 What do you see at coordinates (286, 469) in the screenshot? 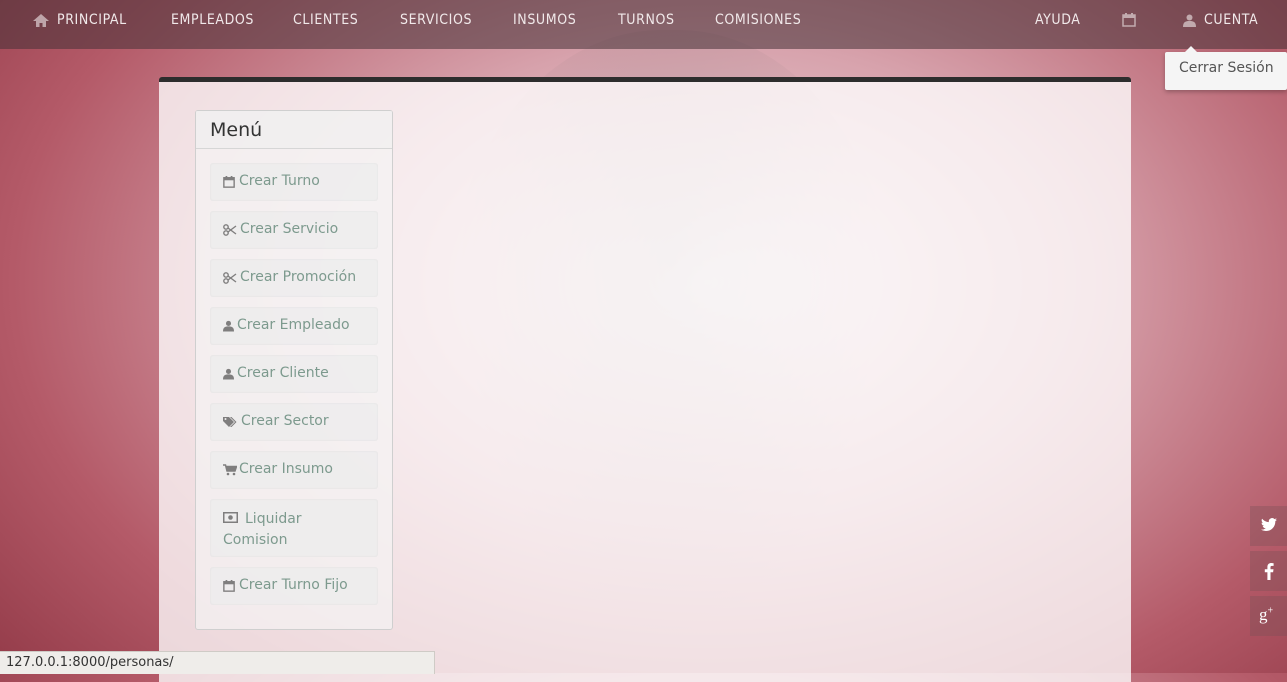
I see `menu-item-label: Crear Insumo` at bounding box center [286, 469].